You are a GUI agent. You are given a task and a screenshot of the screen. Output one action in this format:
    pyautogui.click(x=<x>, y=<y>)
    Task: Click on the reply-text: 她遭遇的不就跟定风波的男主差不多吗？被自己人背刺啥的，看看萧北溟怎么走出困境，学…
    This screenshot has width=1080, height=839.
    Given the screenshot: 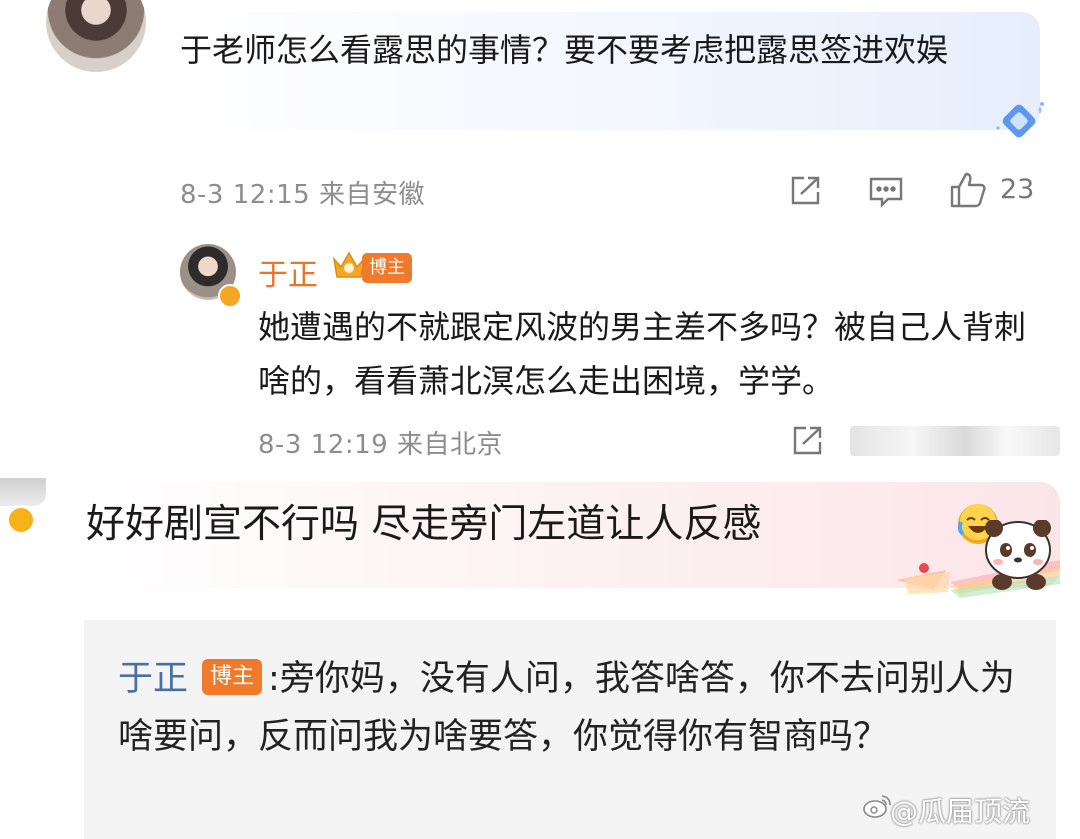 What is the action you would take?
    pyautogui.click(x=642, y=354)
    